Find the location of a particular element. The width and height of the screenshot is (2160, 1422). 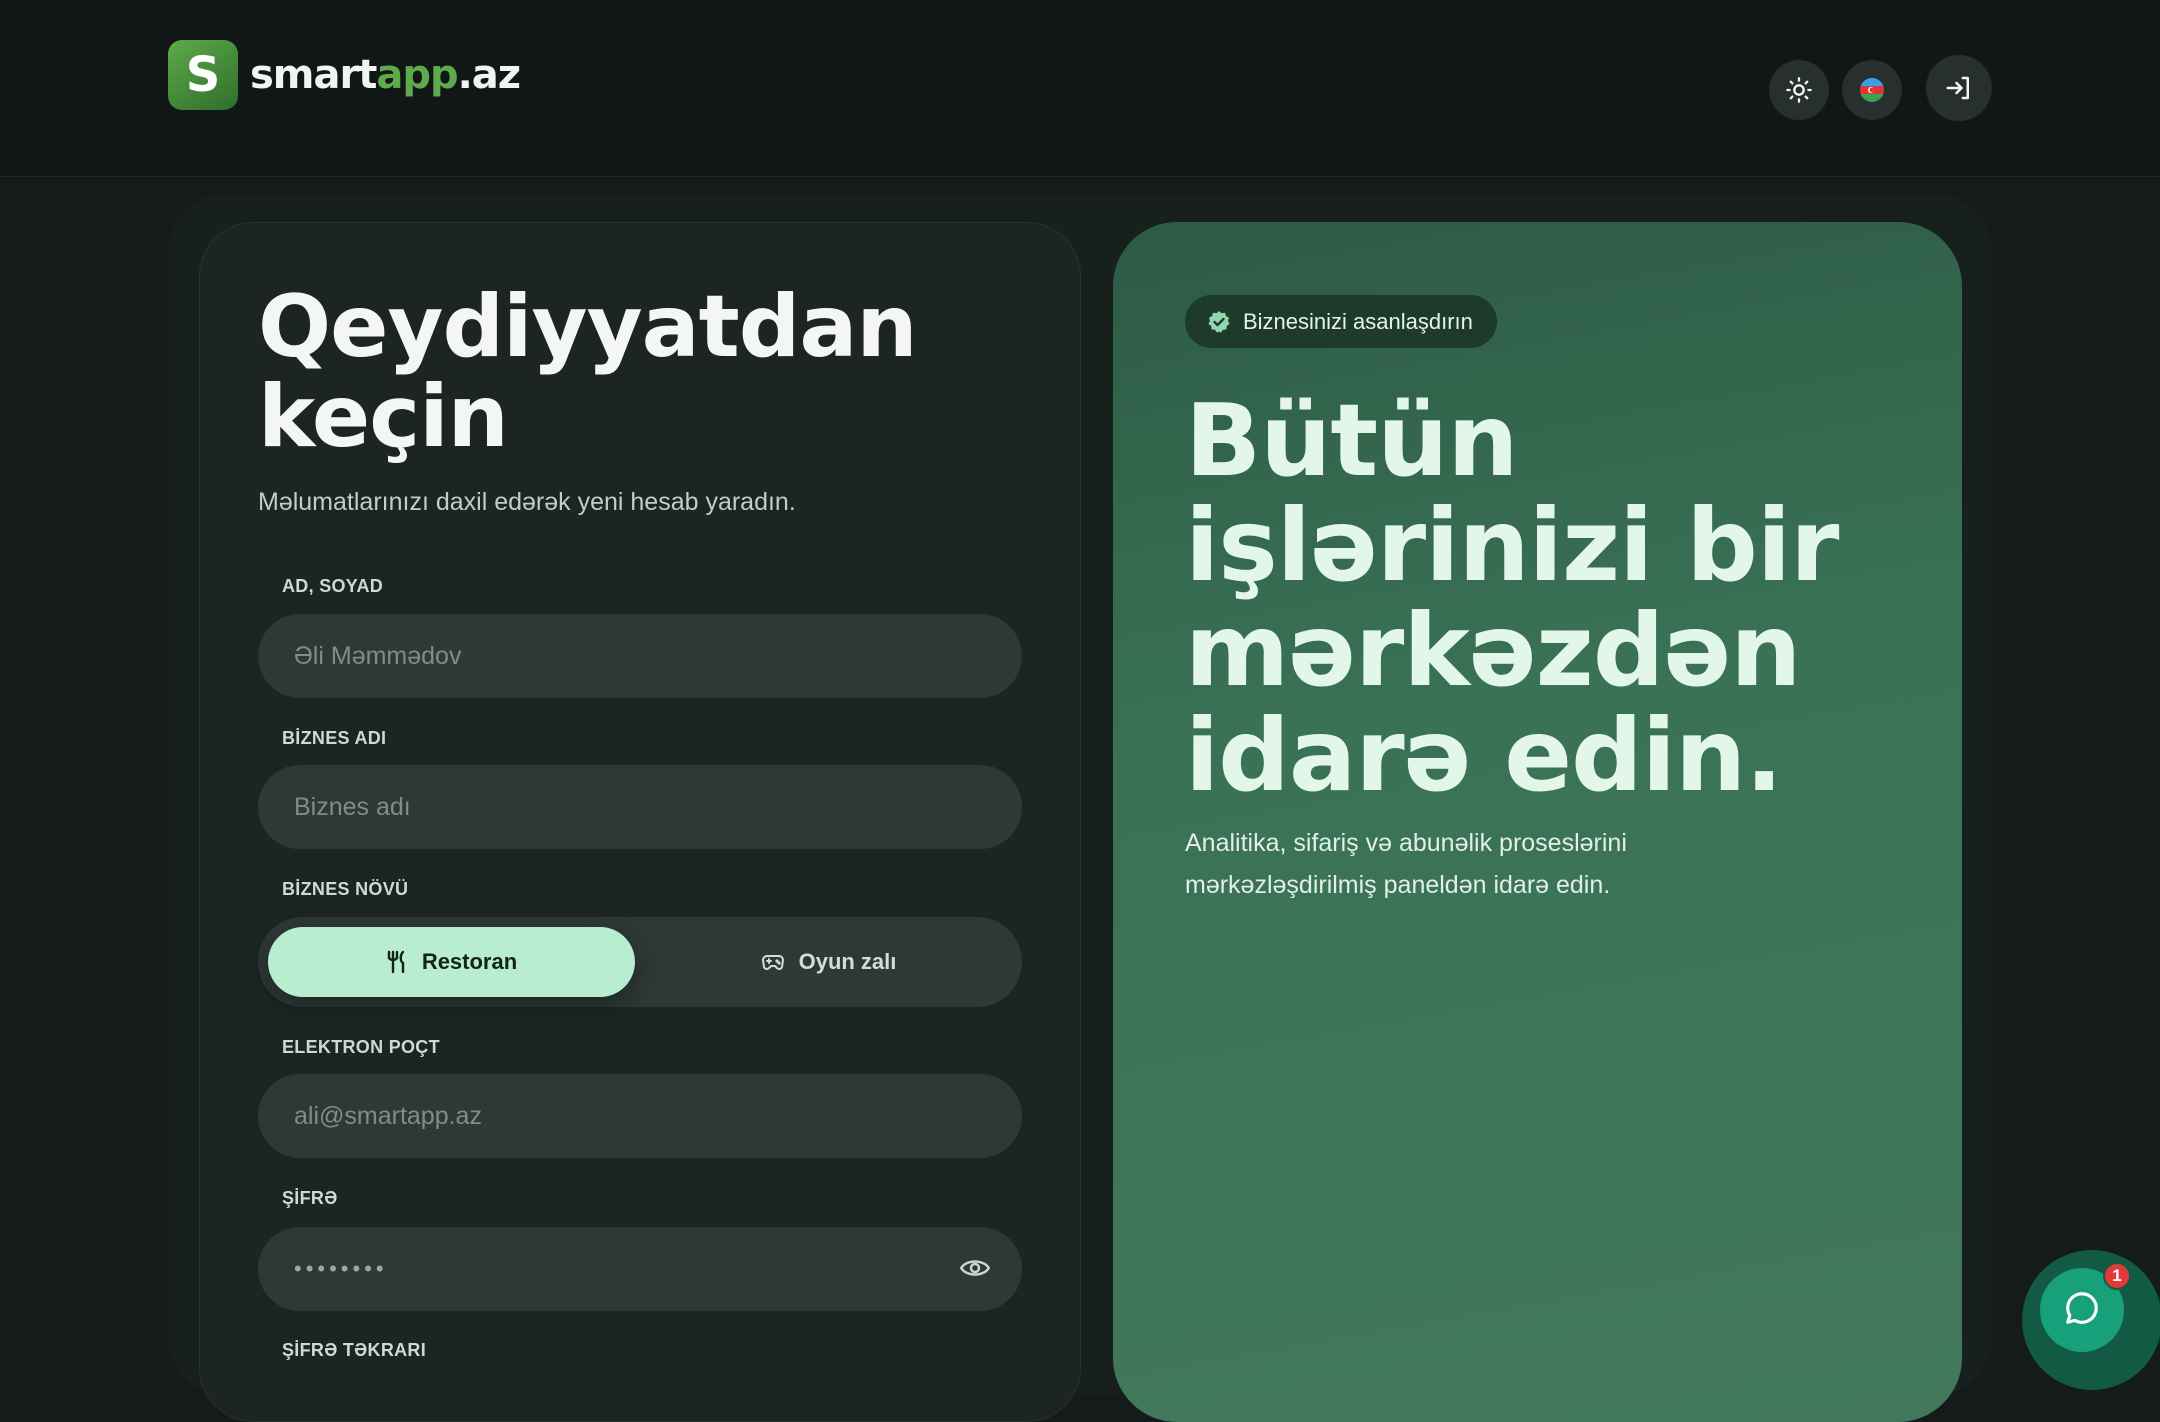

login-button is located at coordinates (1959, 88).